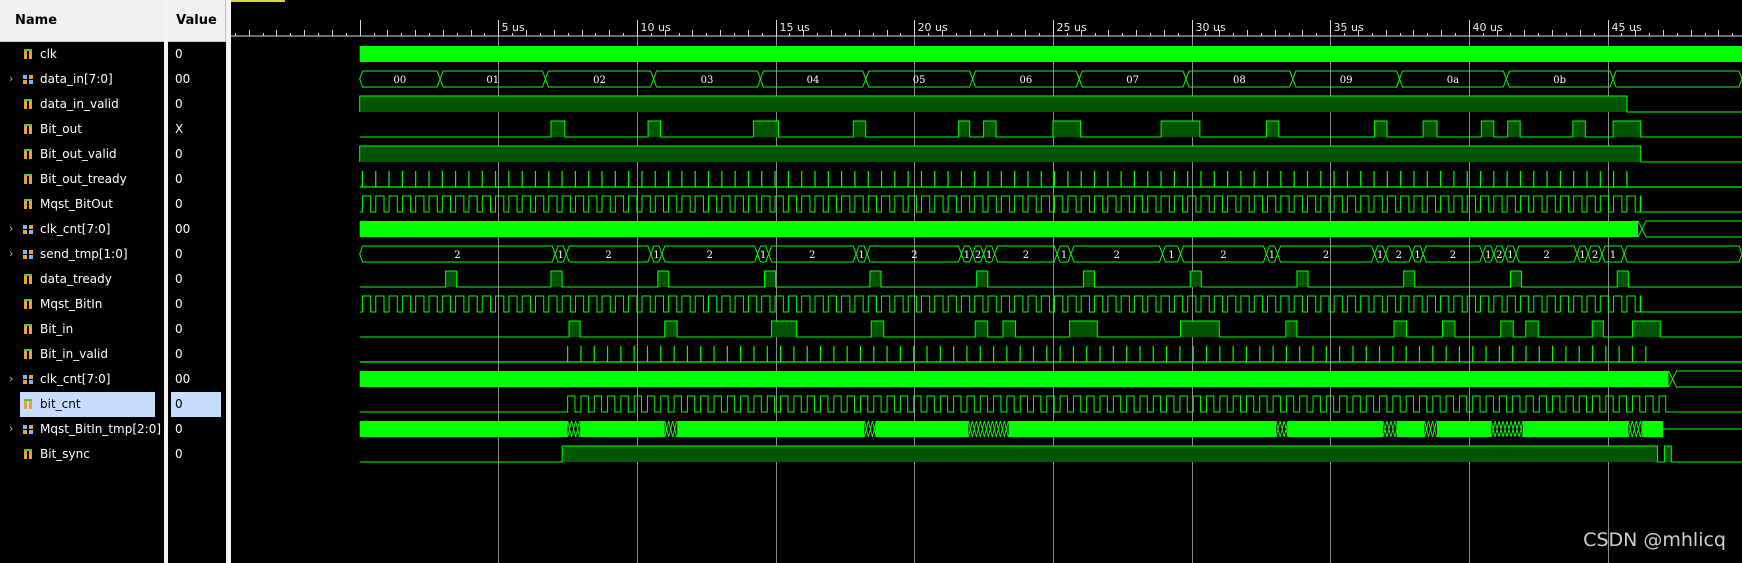 The image size is (1742, 563). I want to click on time-tick-label: 40 us, so click(1488, 27).